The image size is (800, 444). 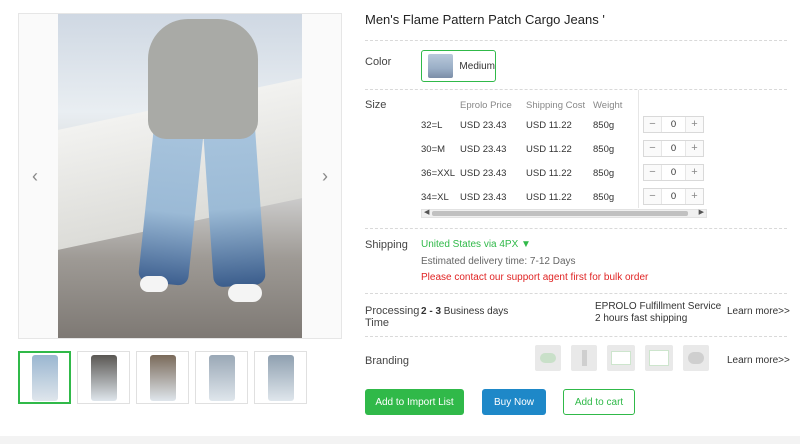 I want to click on processing-label: Processing Time, so click(x=392, y=317).